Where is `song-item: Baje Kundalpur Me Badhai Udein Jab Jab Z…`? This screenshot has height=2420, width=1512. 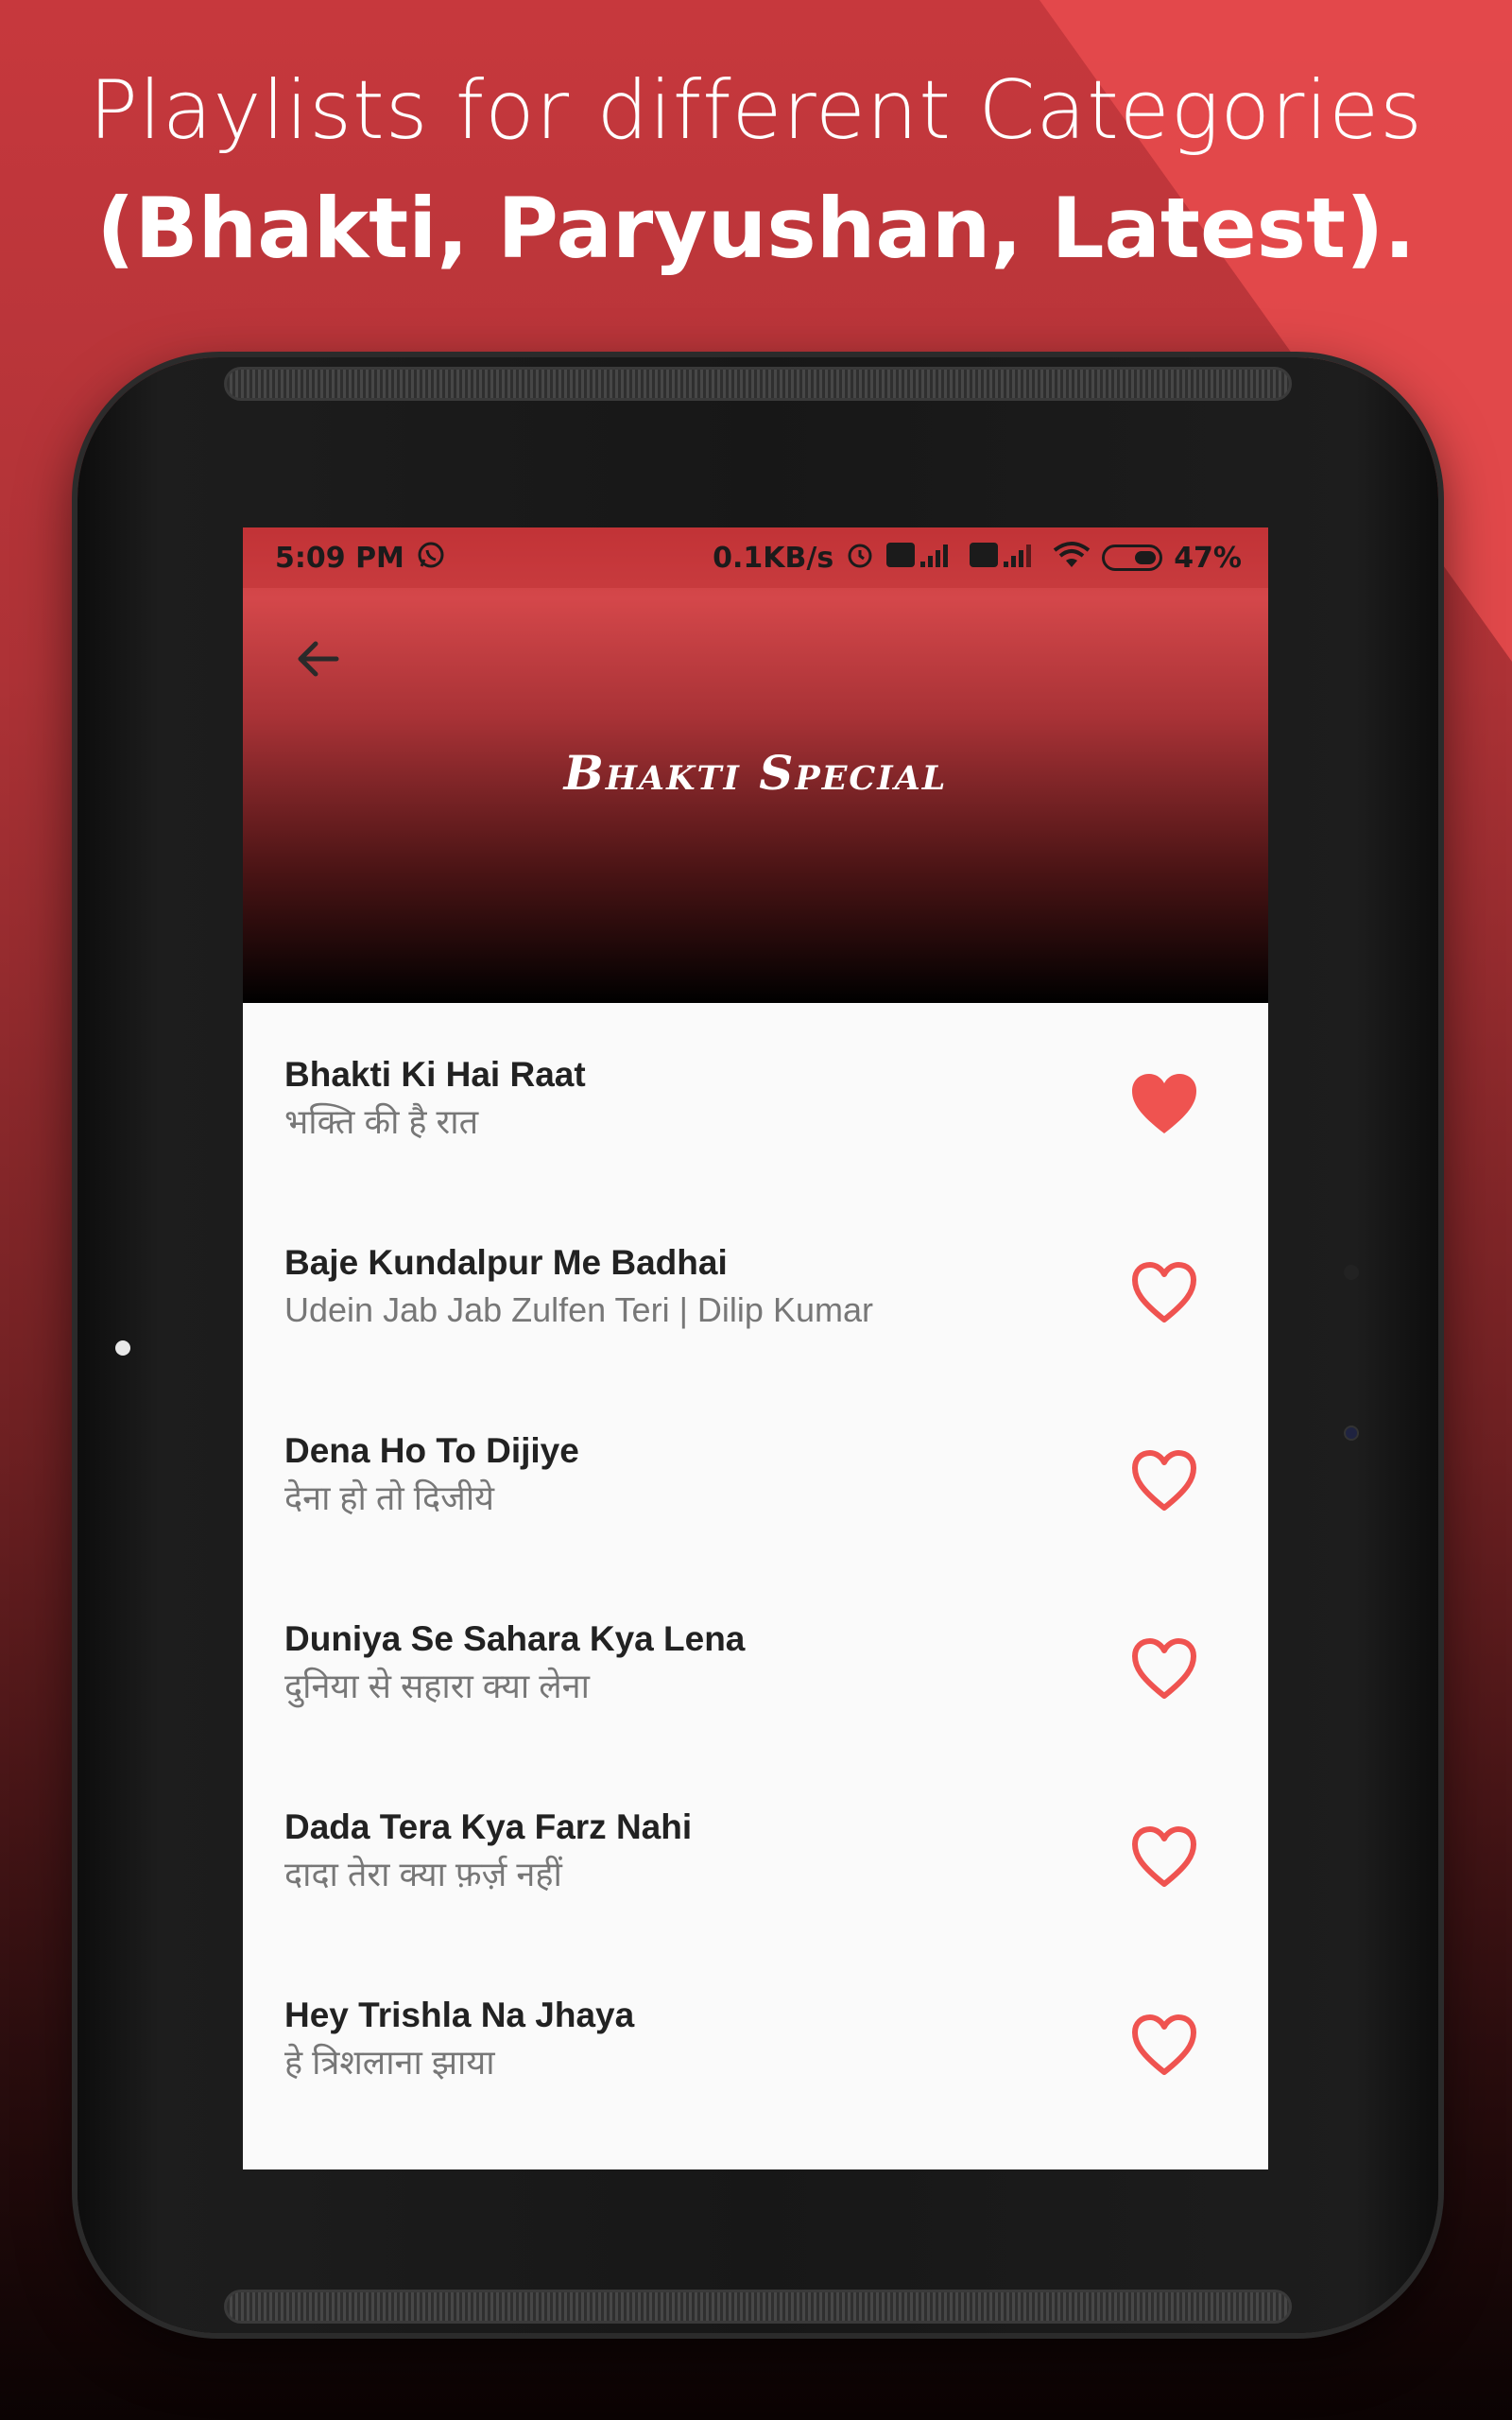 song-item: Baje Kundalpur Me Badhai Udein Jab Jab Z… is located at coordinates (755, 1285).